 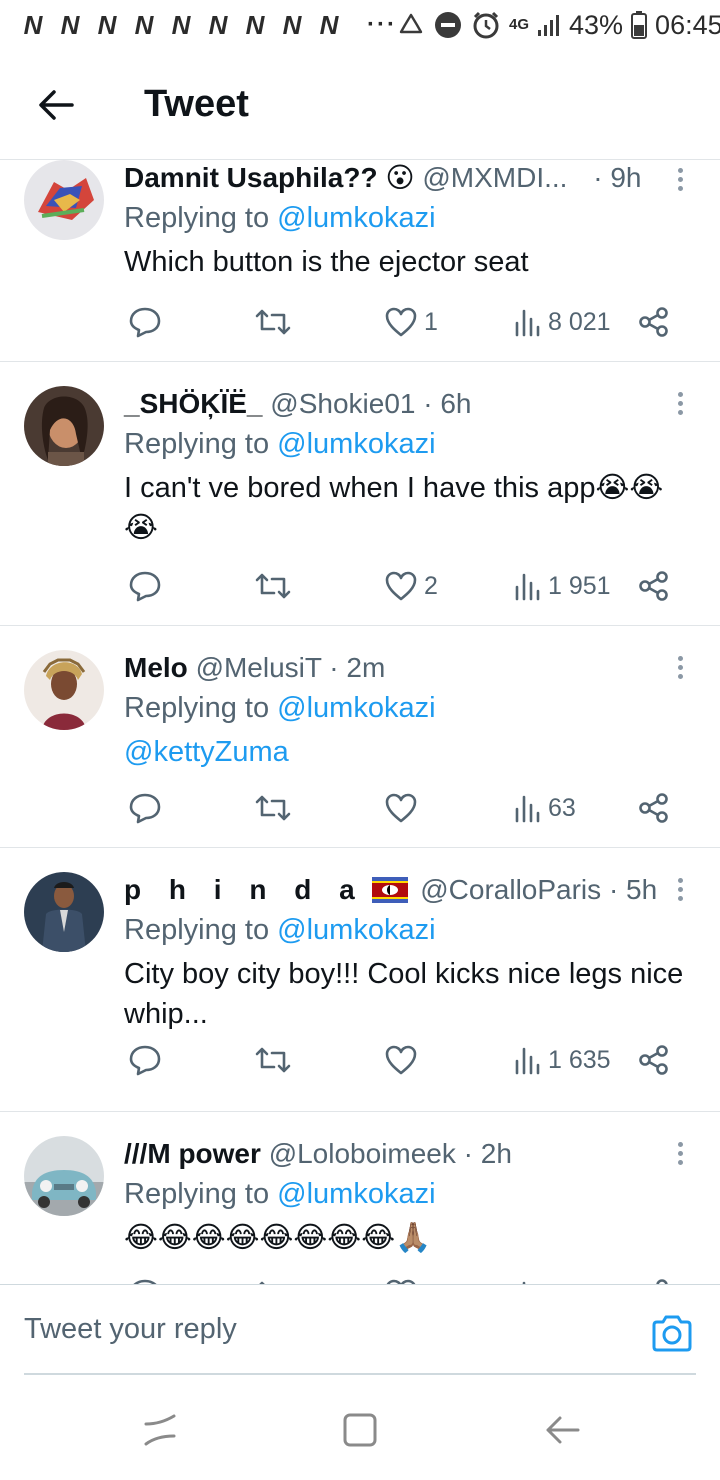 I want to click on notification-icons: N N N N N N N N N, so click(x=180, y=25).